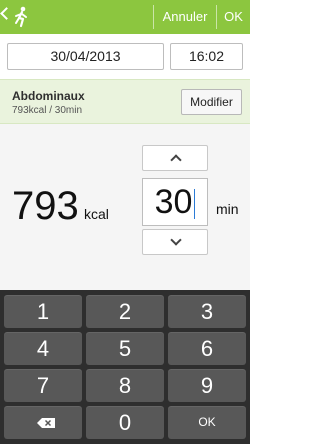 The width and height of the screenshot is (320, 444). I want to click on time-field: 16:02, so click(206, 56).